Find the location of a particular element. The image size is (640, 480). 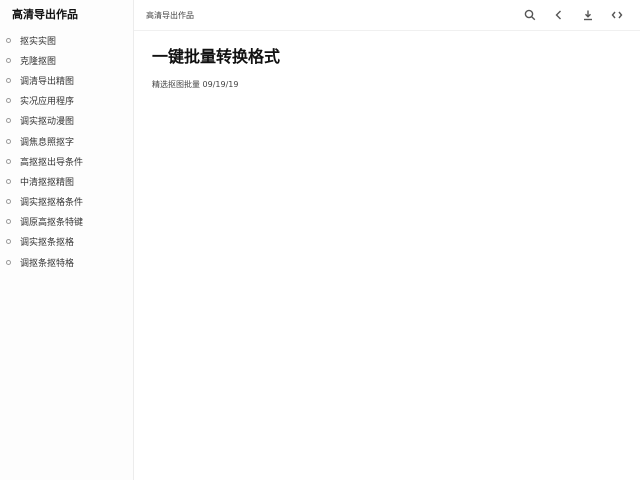

sidebar-item-11: 调实抠条抠格 is located at coordinates (66, 242).